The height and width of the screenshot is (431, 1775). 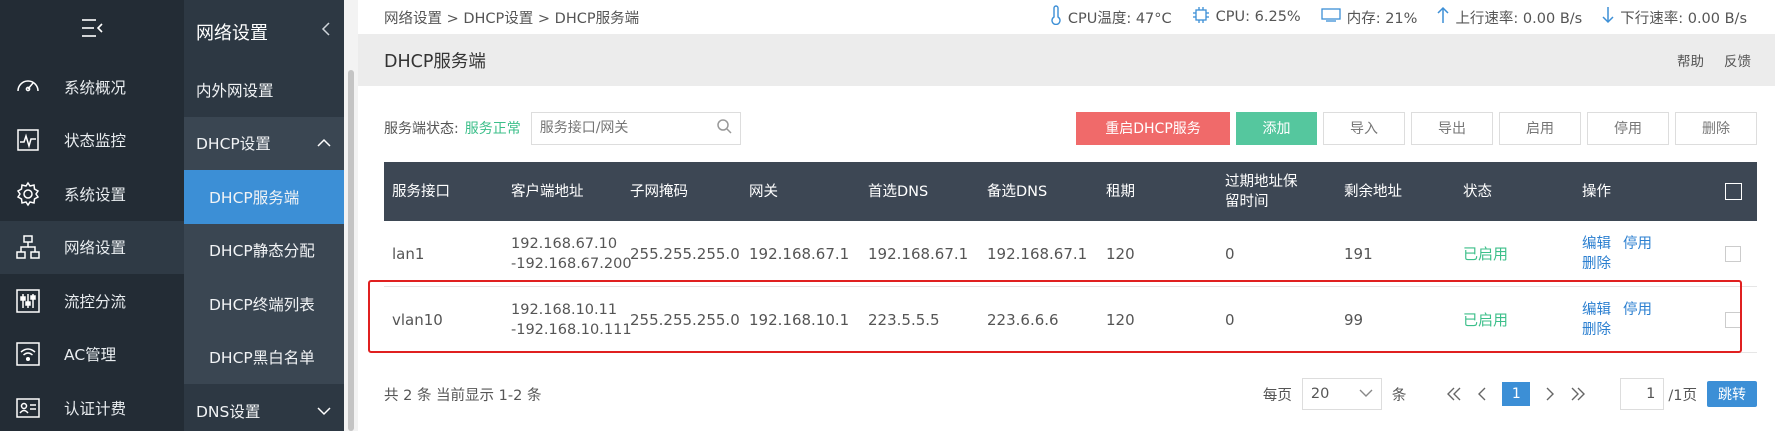 I want to click on download-stat: 下行速率: 0.00 B/s, so click(x=1674, y=17).